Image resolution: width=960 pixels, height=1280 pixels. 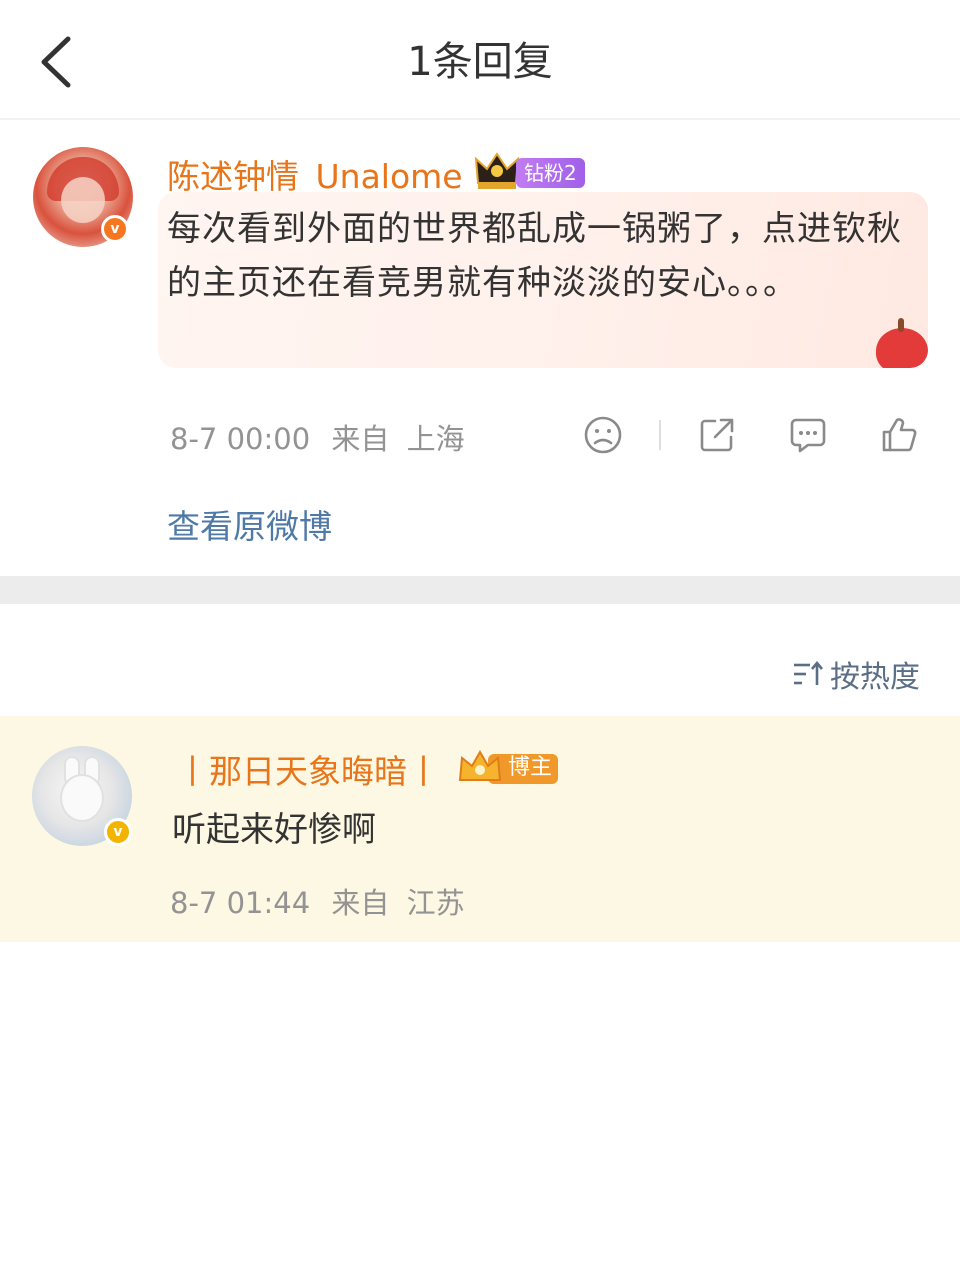 I want to click on reply-location: 江苏, so click(x=435, y=903).